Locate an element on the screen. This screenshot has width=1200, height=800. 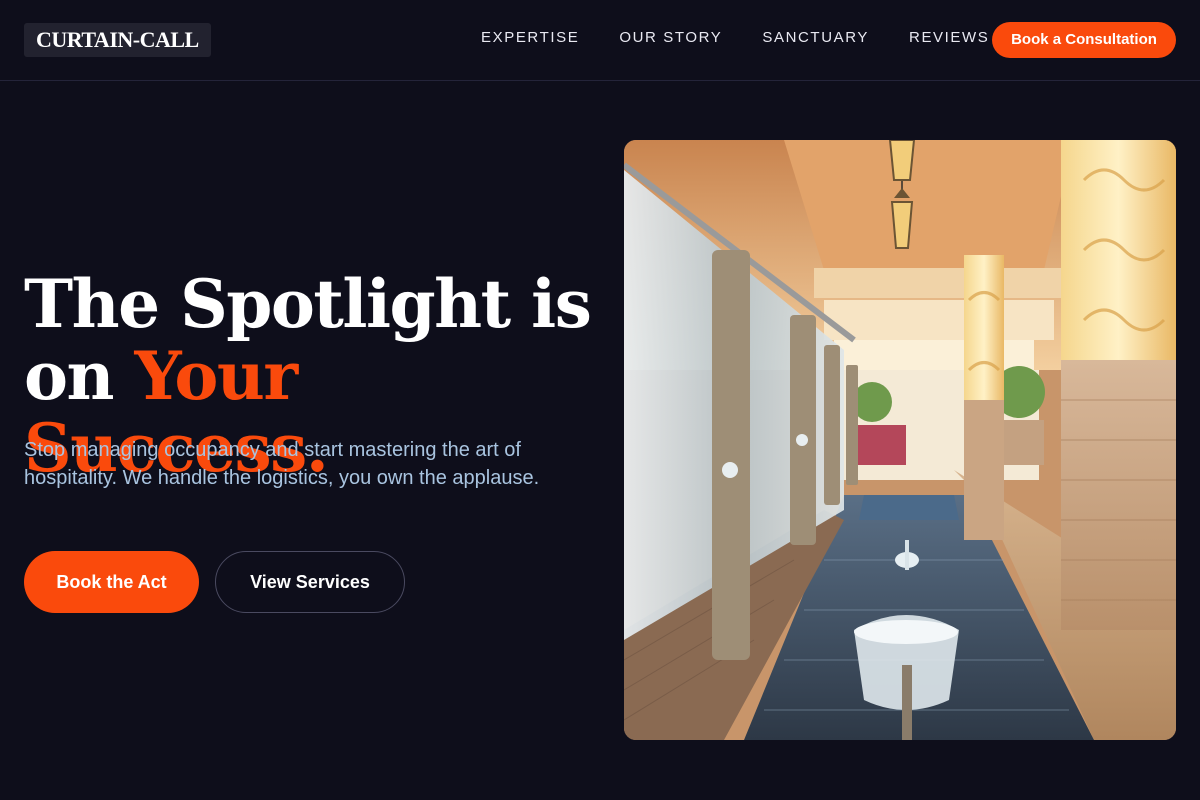
headline-line-2: on is located at coordinates (79, 376).